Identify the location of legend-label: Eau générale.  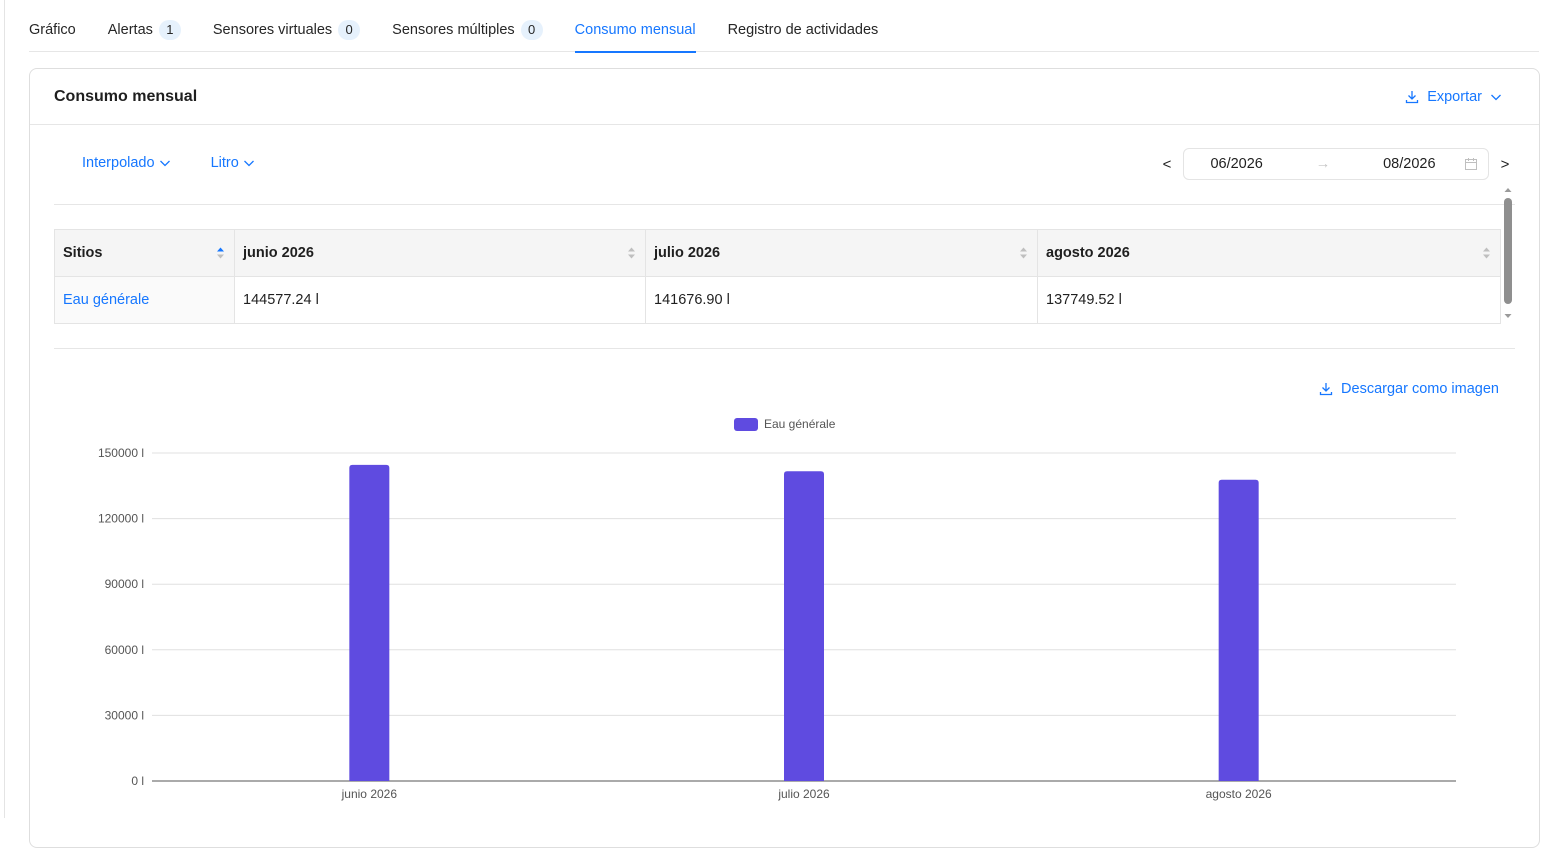
(800, 424).